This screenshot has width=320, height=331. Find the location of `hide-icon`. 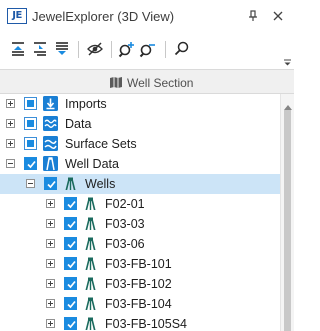

hide-icon is located at coordinates (95, 49).